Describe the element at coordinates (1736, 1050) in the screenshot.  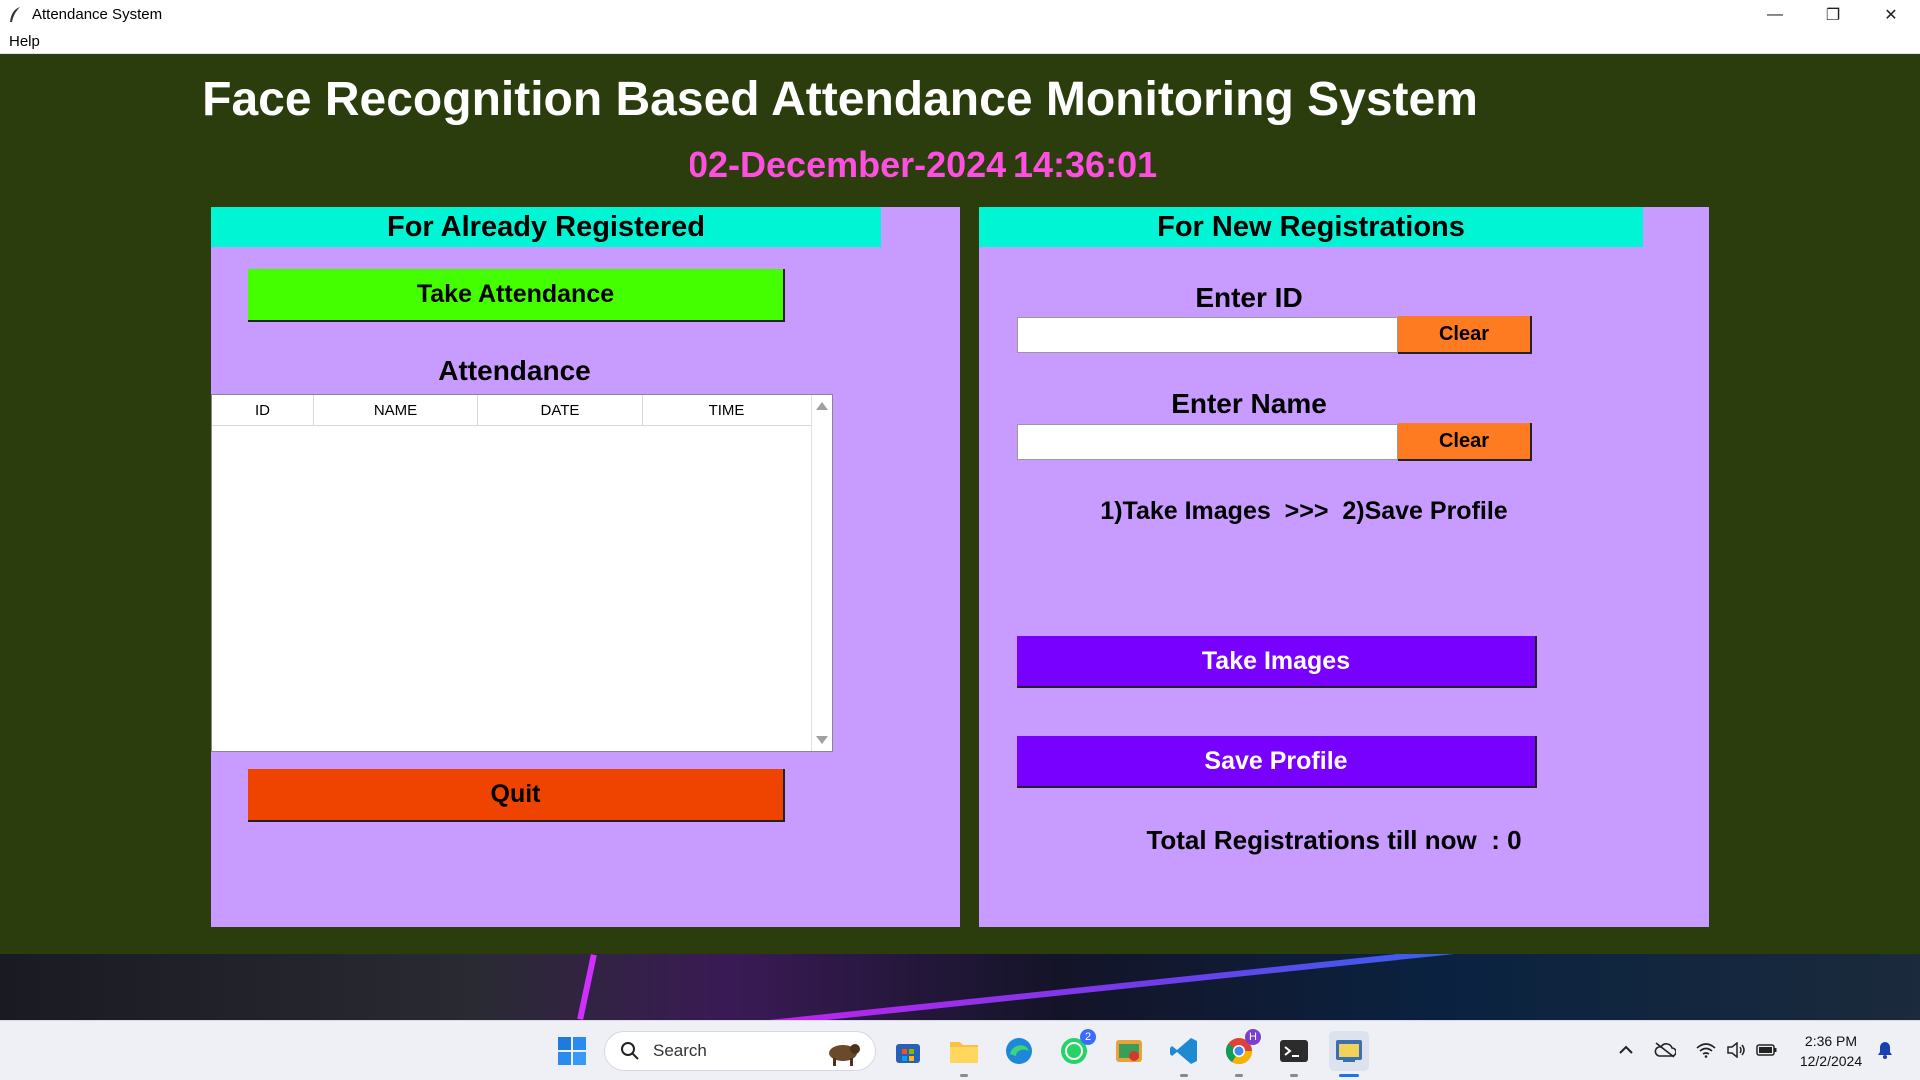
I see `volume-icon` at that location.